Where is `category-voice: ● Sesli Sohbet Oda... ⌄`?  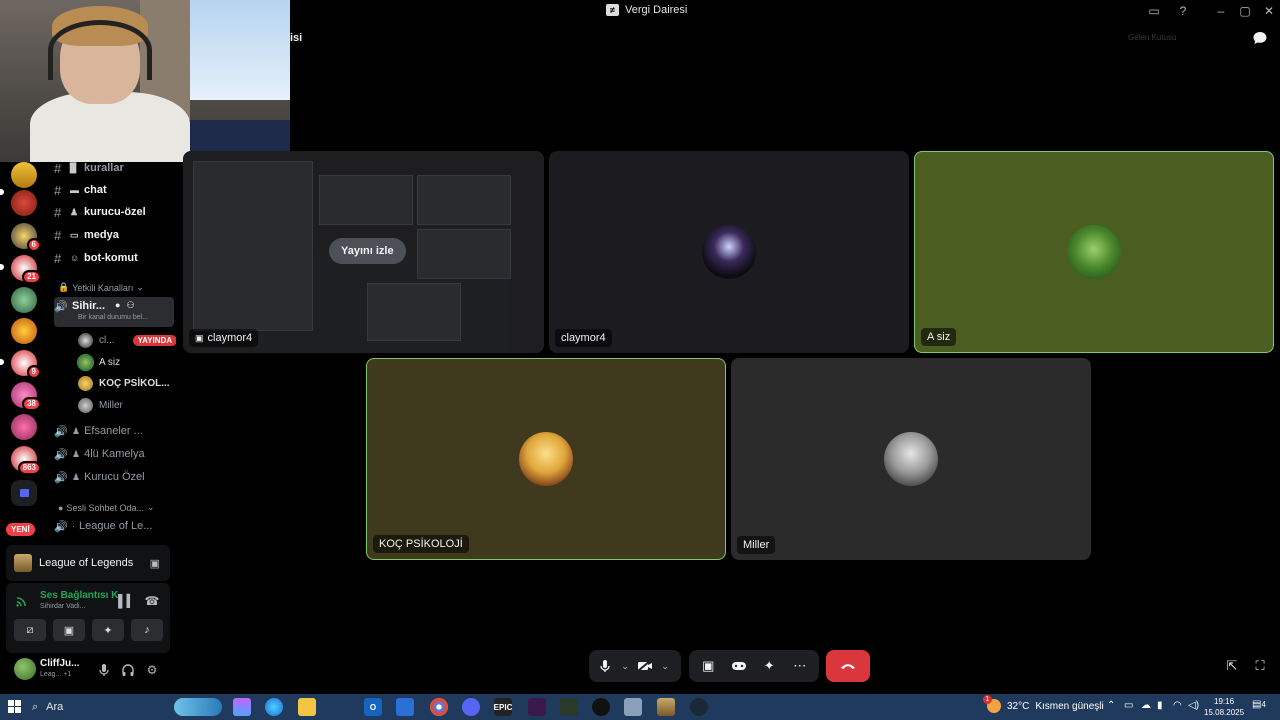
category-voice: ● Sesli Sohbet Oda... ⌄ is located at coordinates (106, 507).